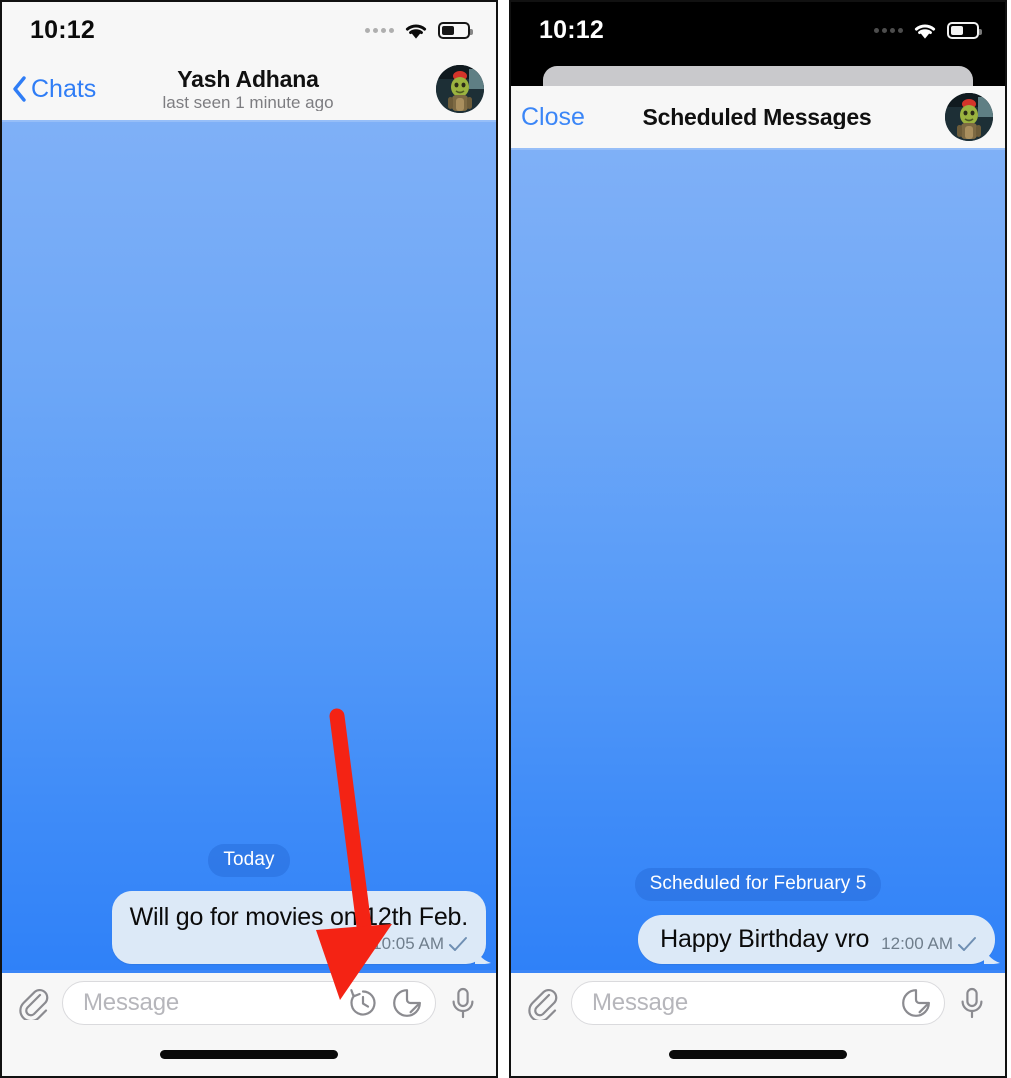 The width and height of the screenshot is (1011, 1078). I want to click on message-time: 12:00 AM, so click(917, 943).